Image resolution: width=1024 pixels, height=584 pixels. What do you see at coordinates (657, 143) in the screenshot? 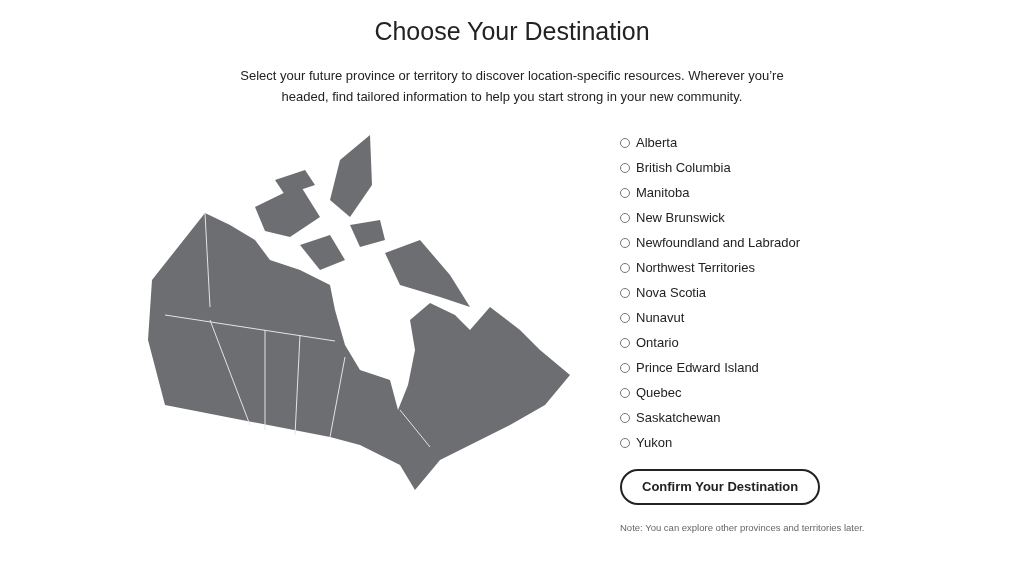
I see `option-label: Alberta` at bounding box center [657, 143].